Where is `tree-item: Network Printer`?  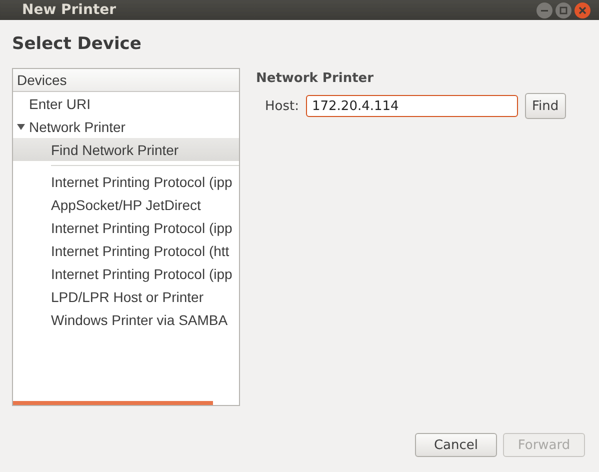
tree-item: Network Printer is located at coordinates (126, 126).